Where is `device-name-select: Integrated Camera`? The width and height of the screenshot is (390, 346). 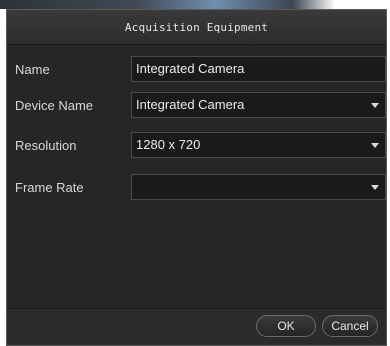 device-name-select: Integrated Camera is located at coordinates (258, 105).